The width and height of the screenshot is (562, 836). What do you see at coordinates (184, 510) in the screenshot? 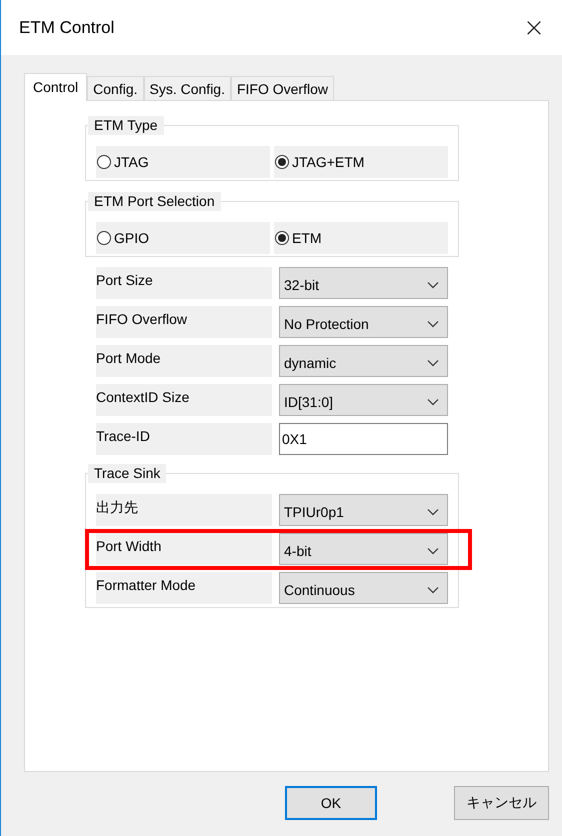
I see `field-label: 出力先` at bounding box center [184, 510].